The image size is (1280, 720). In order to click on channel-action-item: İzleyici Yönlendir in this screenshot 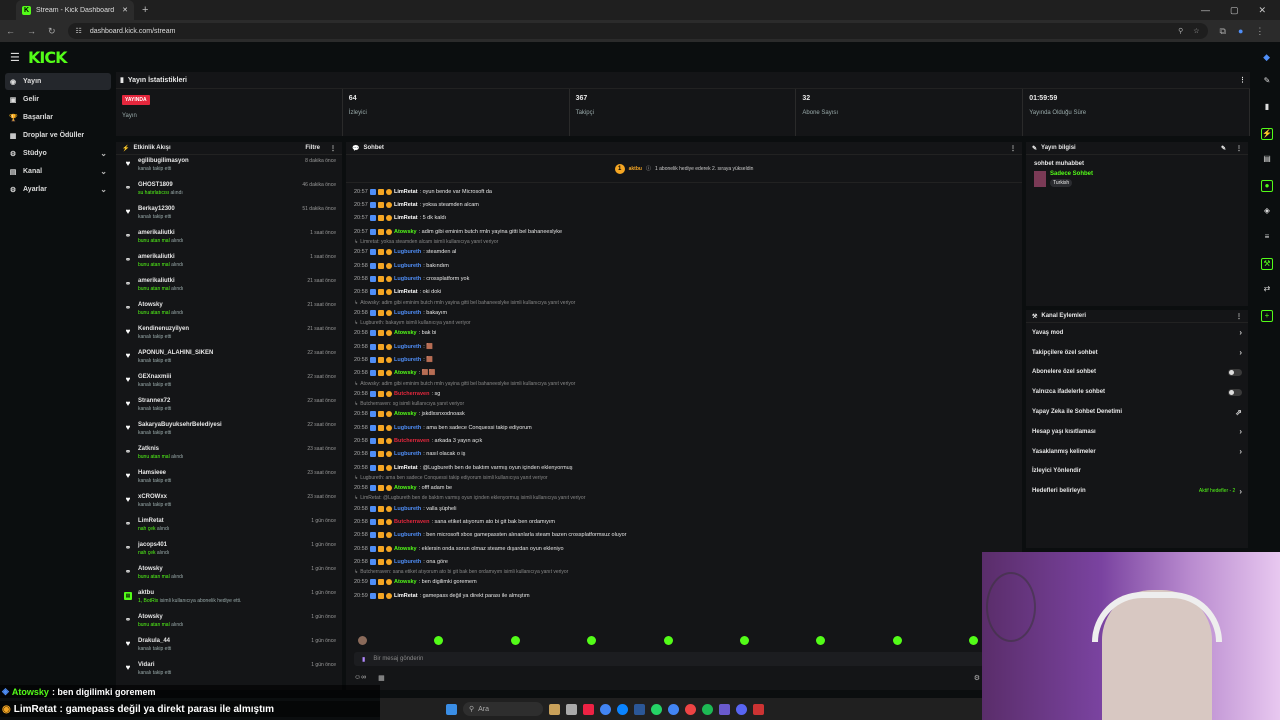, I will do `click(1137, 472)`.